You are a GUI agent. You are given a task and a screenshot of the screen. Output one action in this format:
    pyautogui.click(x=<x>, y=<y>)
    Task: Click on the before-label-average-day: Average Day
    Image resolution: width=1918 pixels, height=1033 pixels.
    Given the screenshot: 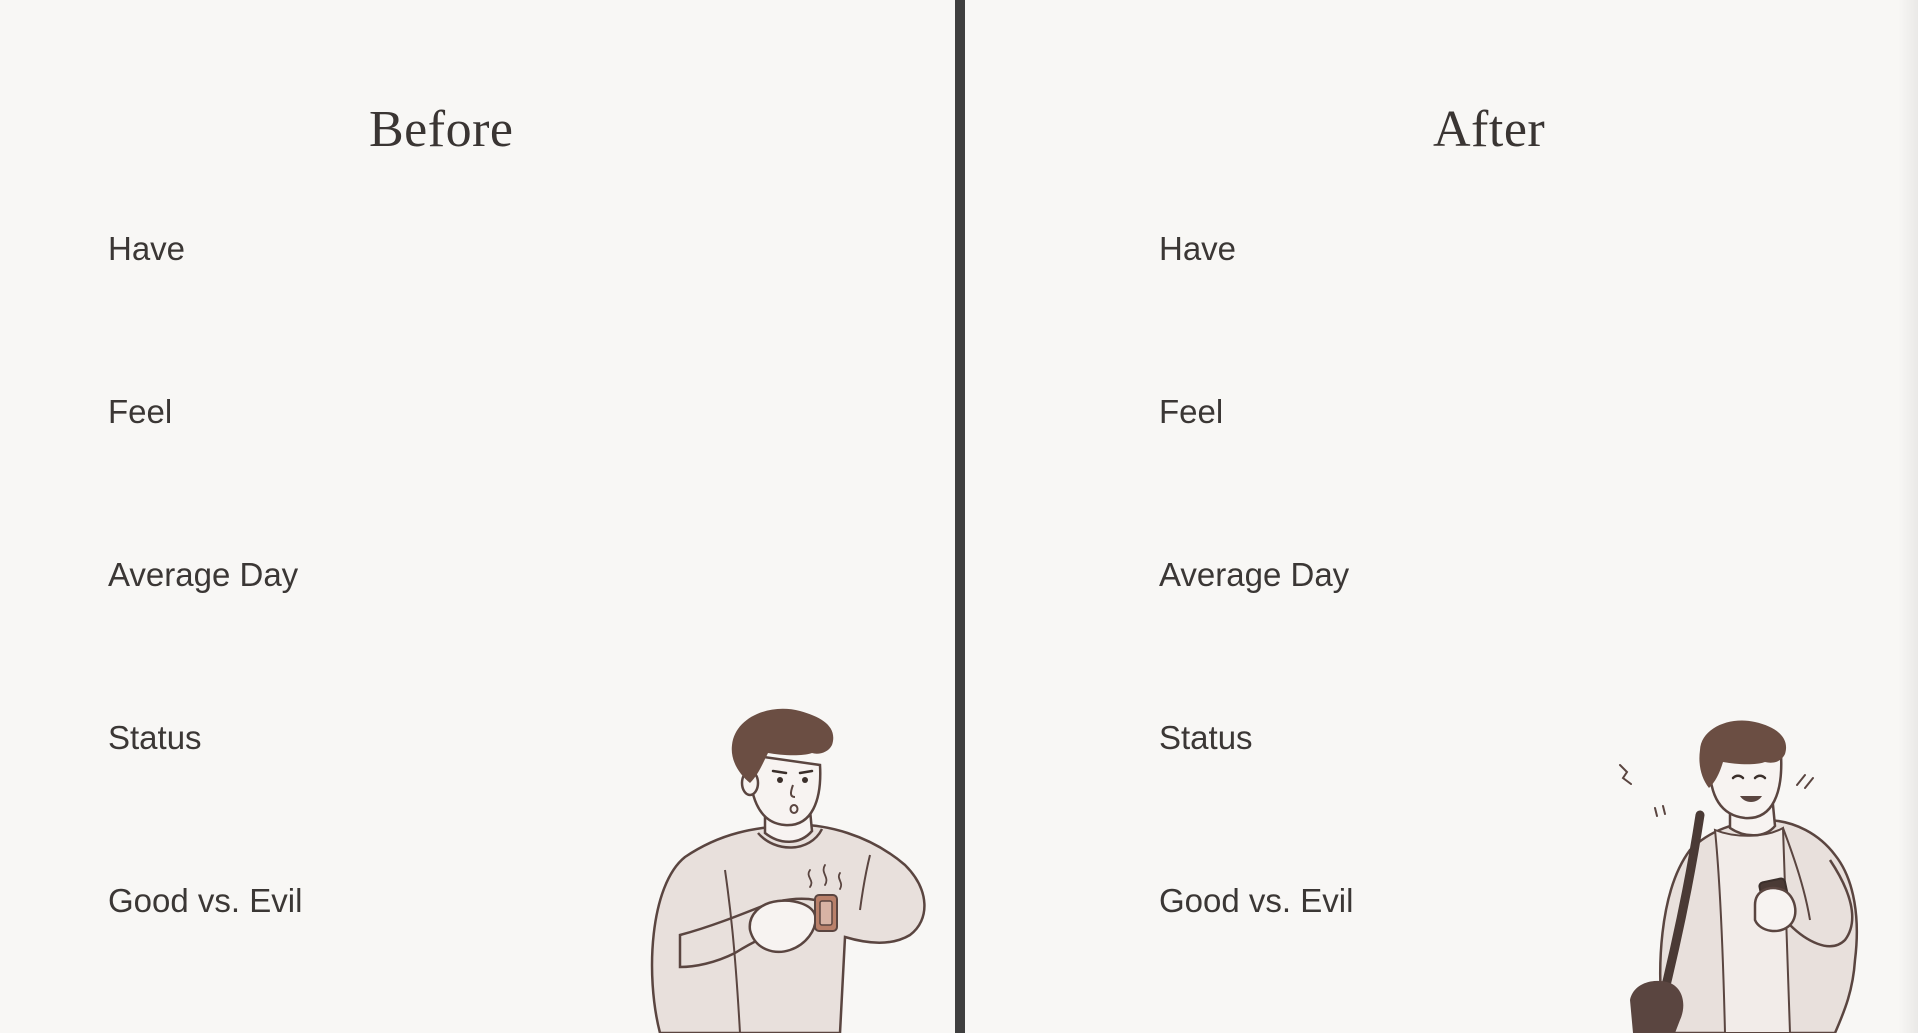 What is the action you would take?
    pyautogui.click(x=203, y=574)
    